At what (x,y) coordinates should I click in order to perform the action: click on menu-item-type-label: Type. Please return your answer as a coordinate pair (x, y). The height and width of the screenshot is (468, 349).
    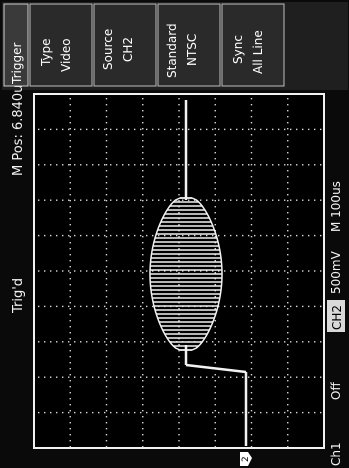
    Looking at the image, I should click on (46, 52).